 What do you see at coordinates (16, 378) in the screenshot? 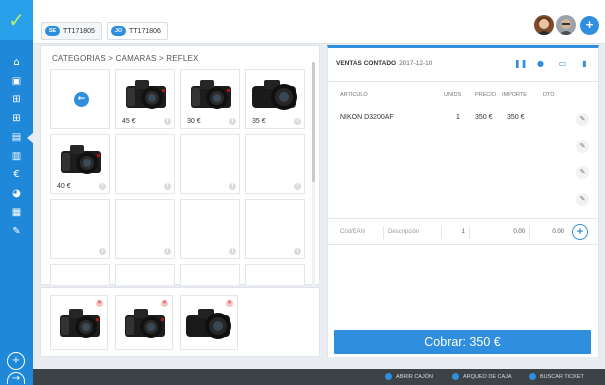
I see `sidebar-nav-icon: →` at bounding box center [16, 378].